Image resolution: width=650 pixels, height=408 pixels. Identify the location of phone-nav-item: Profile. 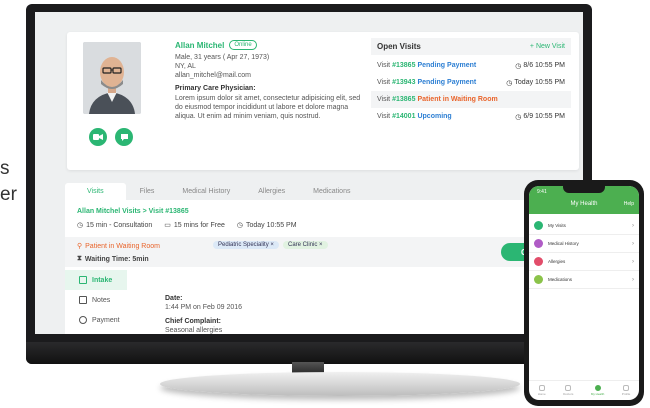
(626, 390).